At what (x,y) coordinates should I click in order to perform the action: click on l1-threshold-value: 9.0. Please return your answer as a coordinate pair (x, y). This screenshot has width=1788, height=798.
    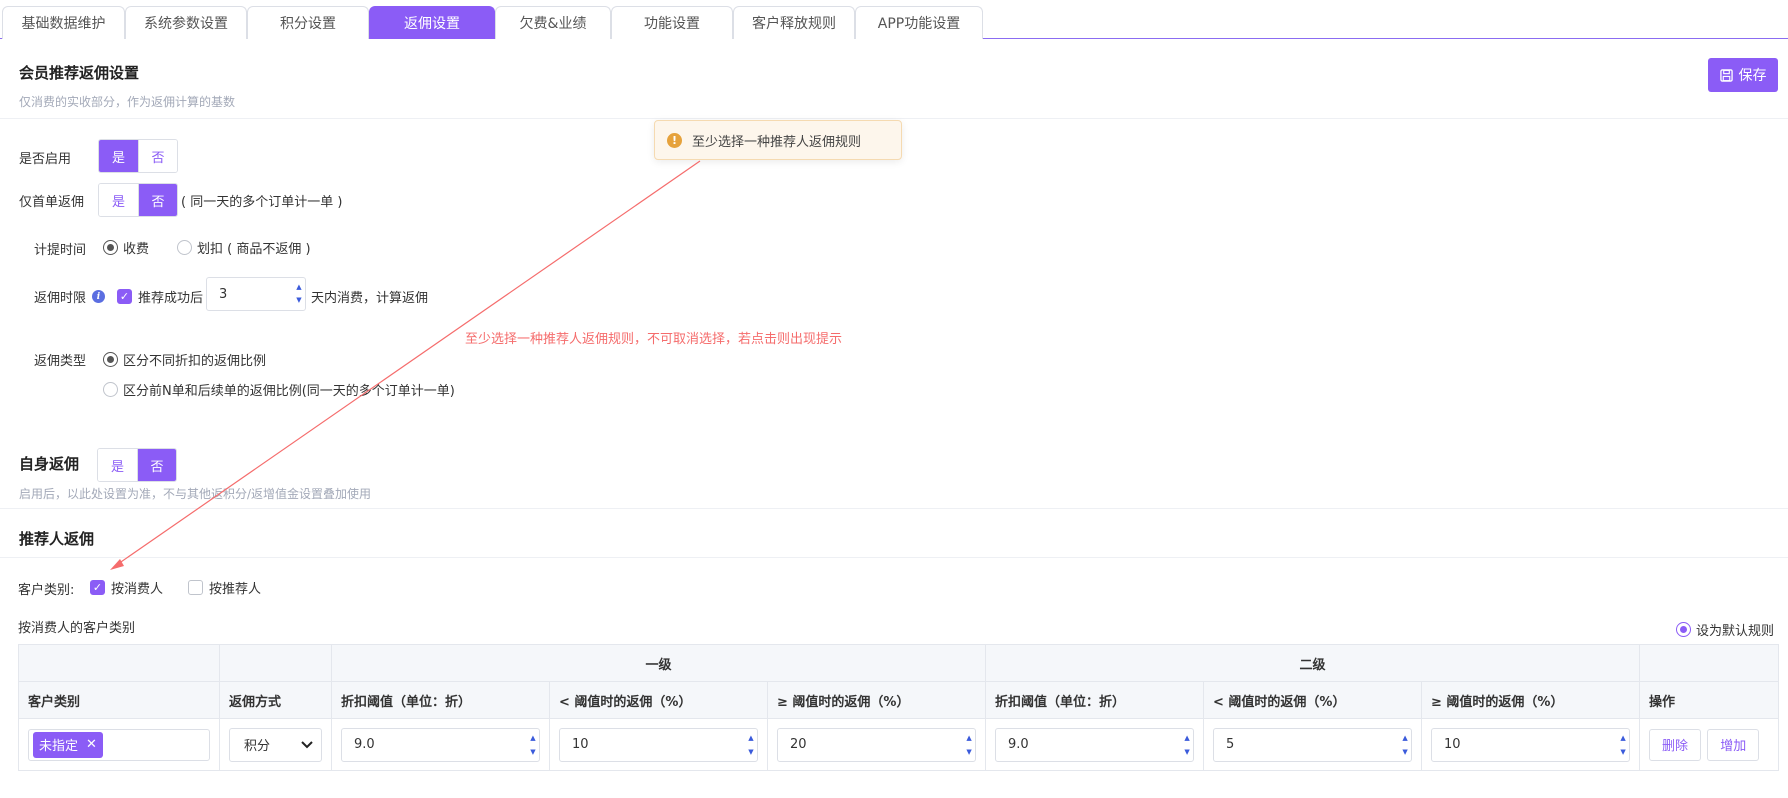
    Looking at the image, I should click on (364, 744).